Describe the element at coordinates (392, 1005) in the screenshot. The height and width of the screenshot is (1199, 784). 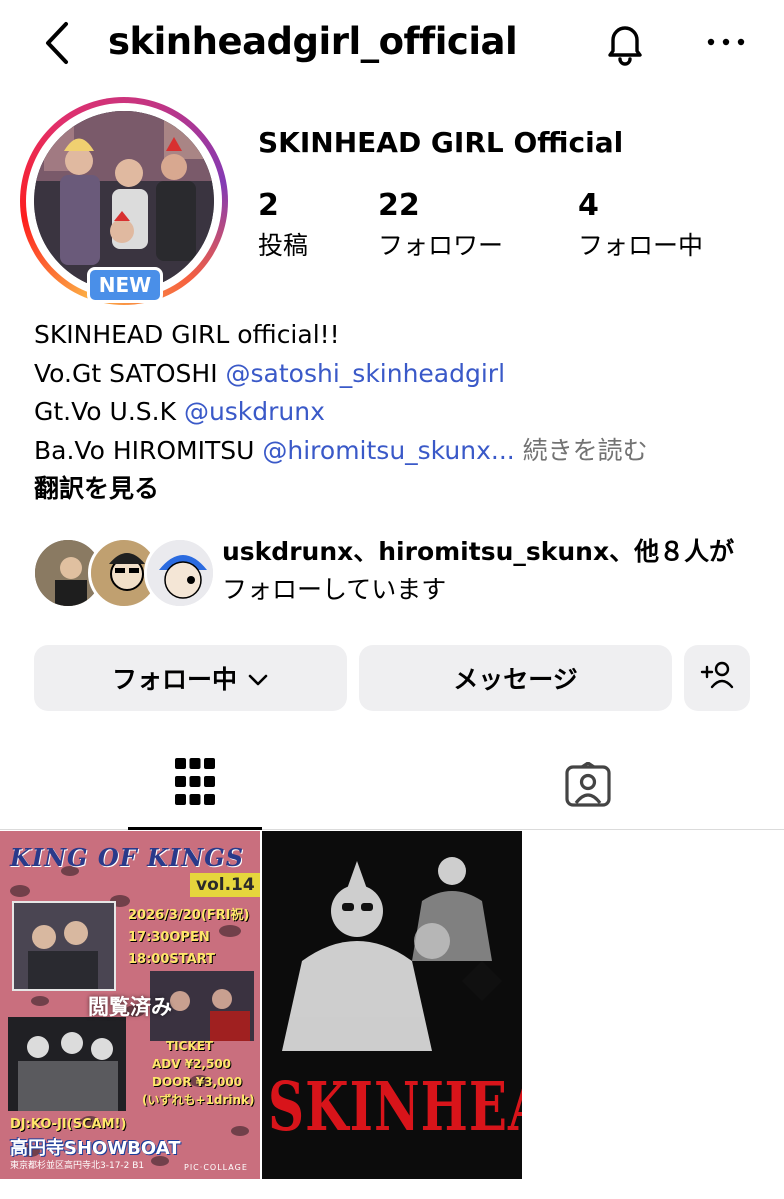
I see `post-thumbnail: SKINHEAD` at that location.